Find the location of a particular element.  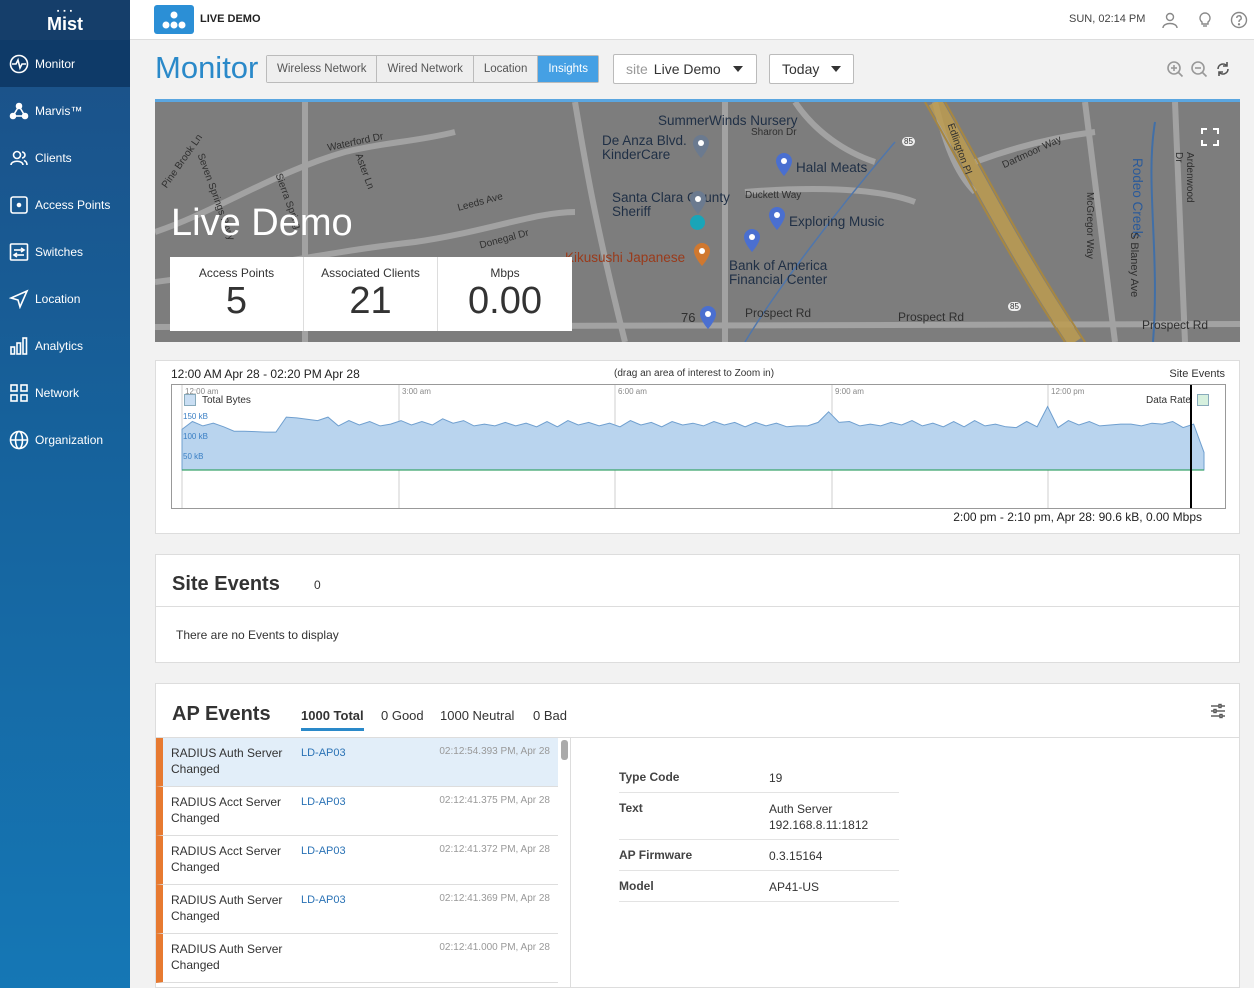

timeline-site-events-label: Site Events is located at coordinates (1197, 374).